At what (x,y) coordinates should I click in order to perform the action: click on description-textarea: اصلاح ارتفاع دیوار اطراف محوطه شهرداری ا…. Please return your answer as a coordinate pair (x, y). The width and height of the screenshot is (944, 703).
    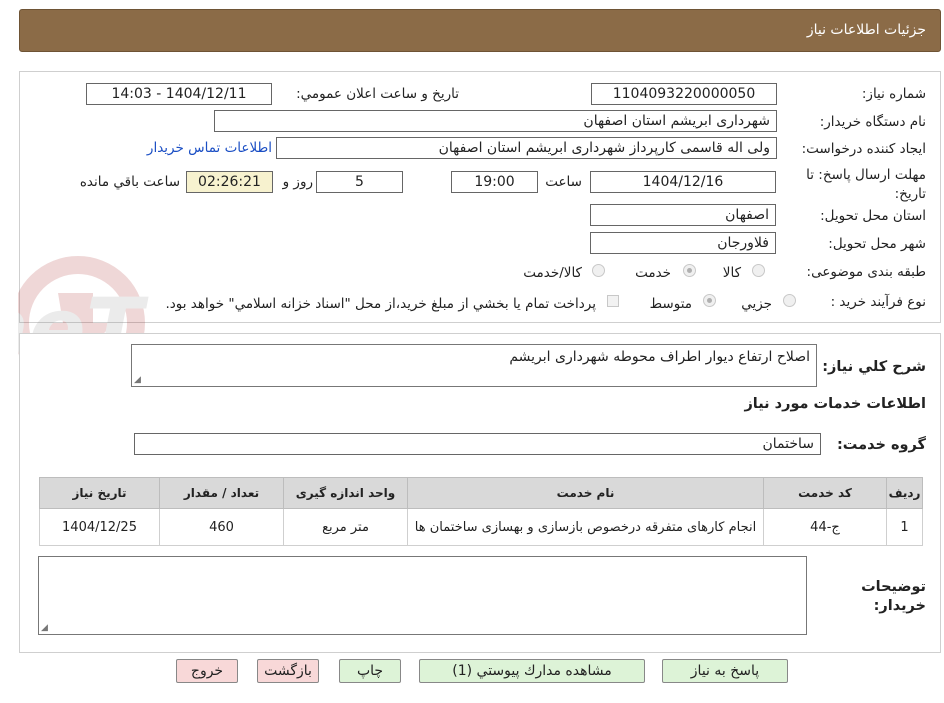
    Looking at the image, I should click on (474, 365).